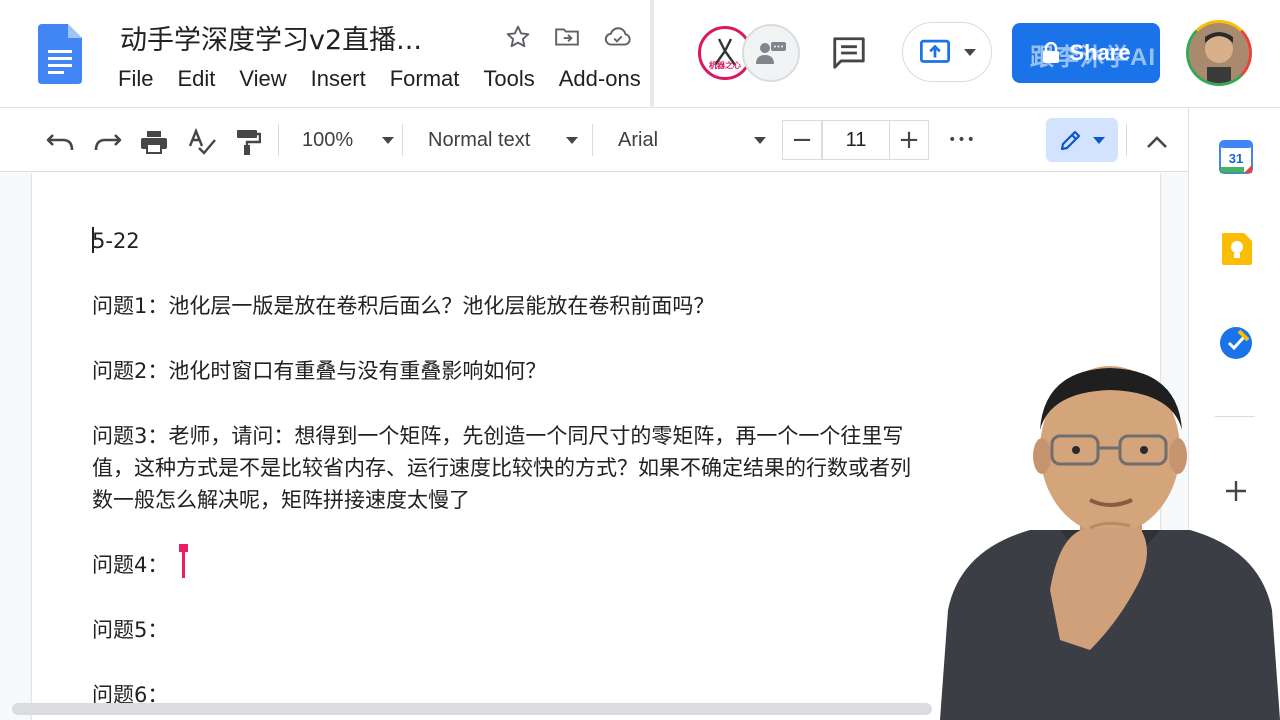 This screenshot has height=720, width=1280. I want to click on redo-icon, so click(108, 142).